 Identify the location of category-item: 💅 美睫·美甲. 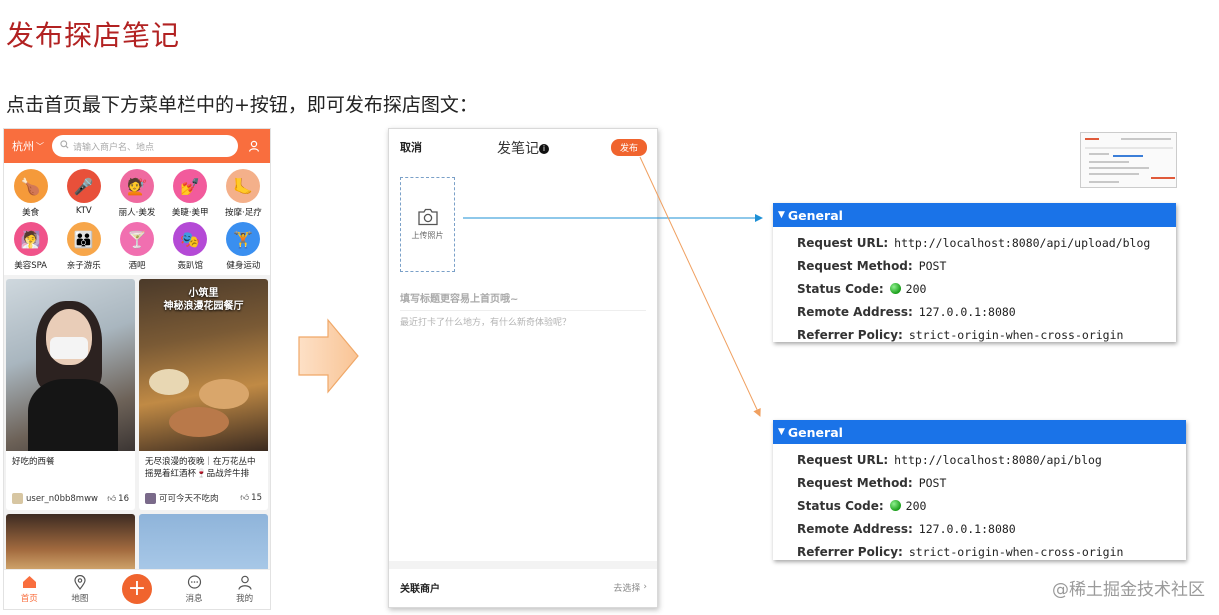
(190, 193).